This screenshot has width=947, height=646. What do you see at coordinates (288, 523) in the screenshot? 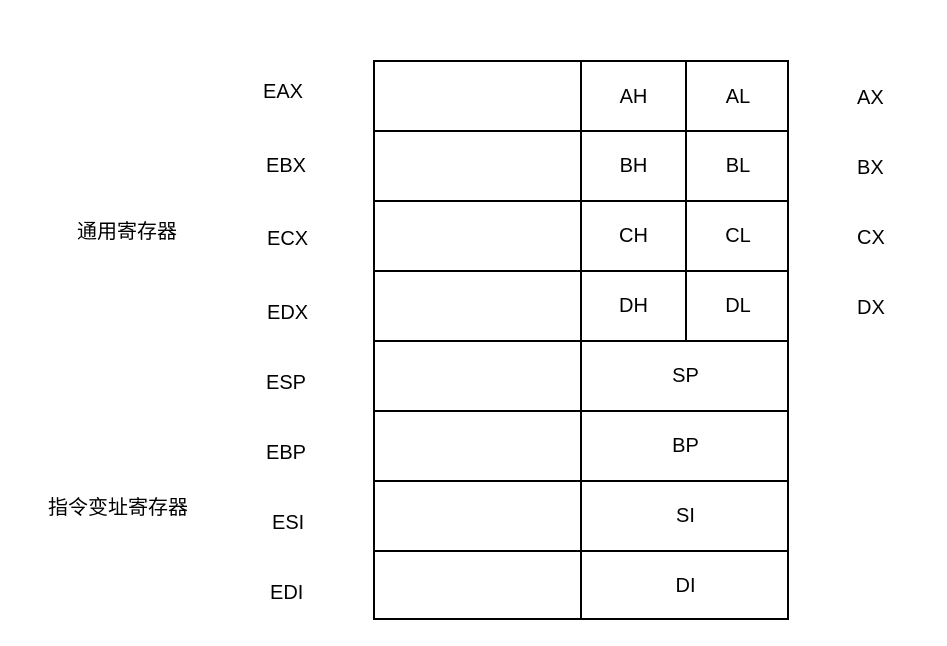
I see `register-name-esi: ESI` at bounding box center [288, 523].